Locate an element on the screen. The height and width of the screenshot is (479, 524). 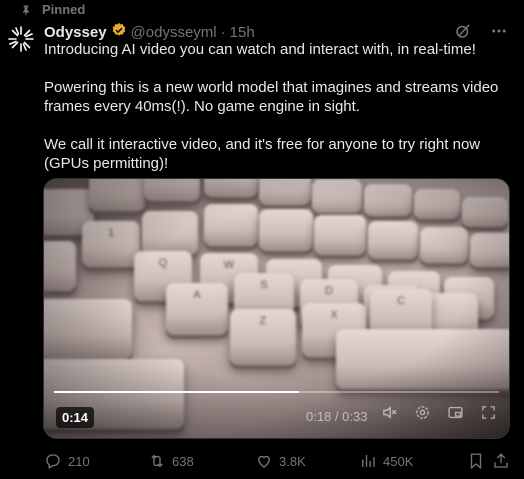
mute-icon is located at coordinates (389, 415).